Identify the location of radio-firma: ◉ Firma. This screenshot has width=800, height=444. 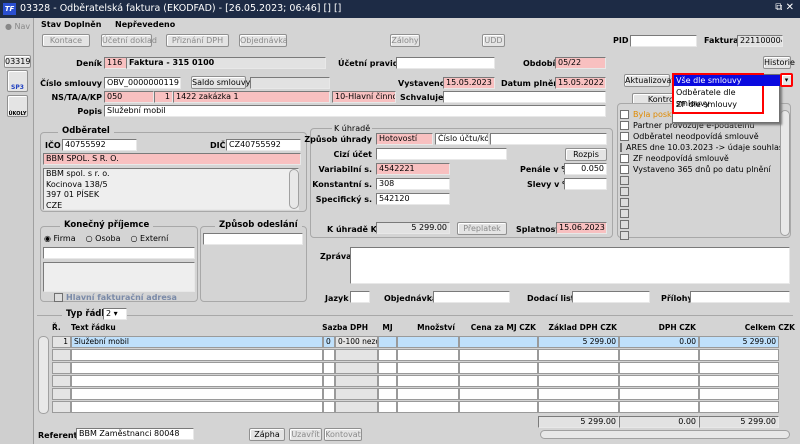
(60, 238).